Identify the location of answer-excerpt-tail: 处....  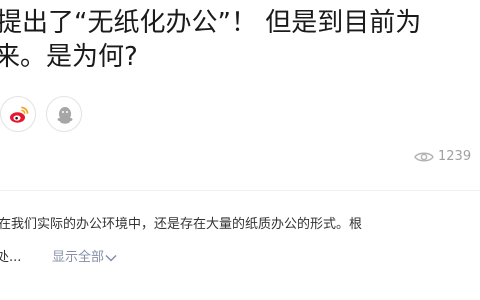
(11, 257).